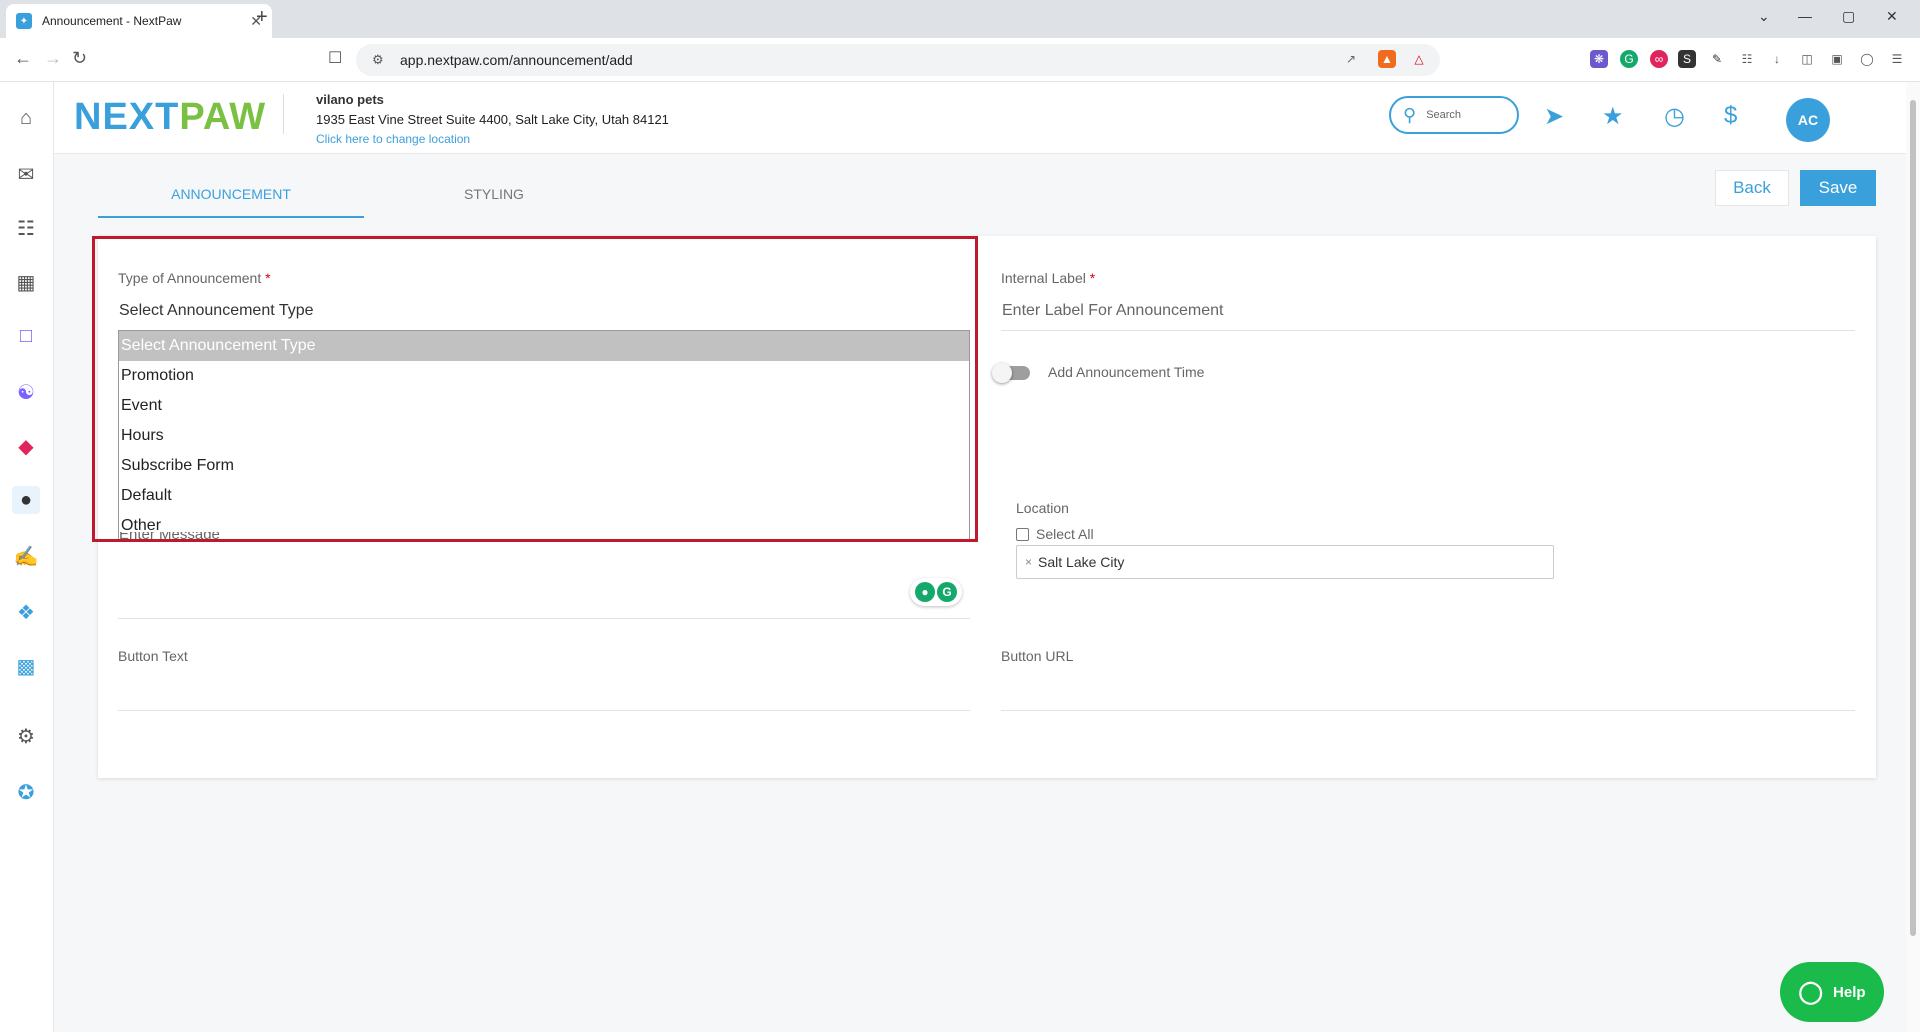  What do you see at coordinates (26, 666) in the screenshot?
I see `reports-chart-icon: ▩` at bounding box center [26, 666].